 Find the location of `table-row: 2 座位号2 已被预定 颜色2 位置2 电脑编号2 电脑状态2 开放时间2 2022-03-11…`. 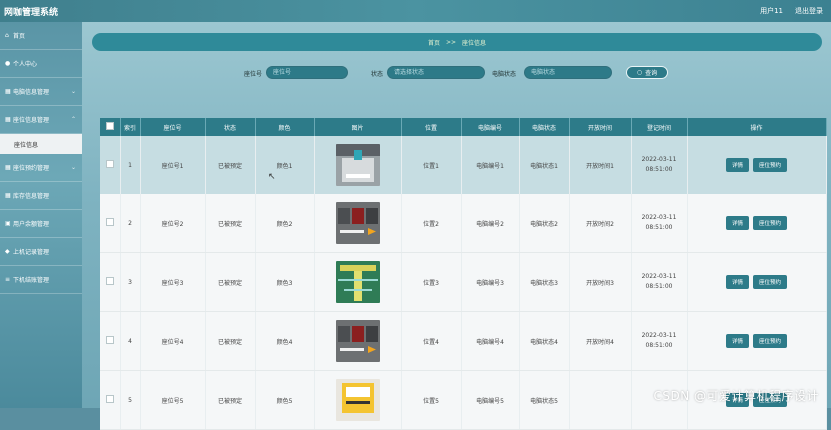

table-row: 2 座位号2 已被预定 颜色2 位置2 电脑编号2 电脑状态2 开放时间2 2022-03-11… is located at coordinates (463, 223).